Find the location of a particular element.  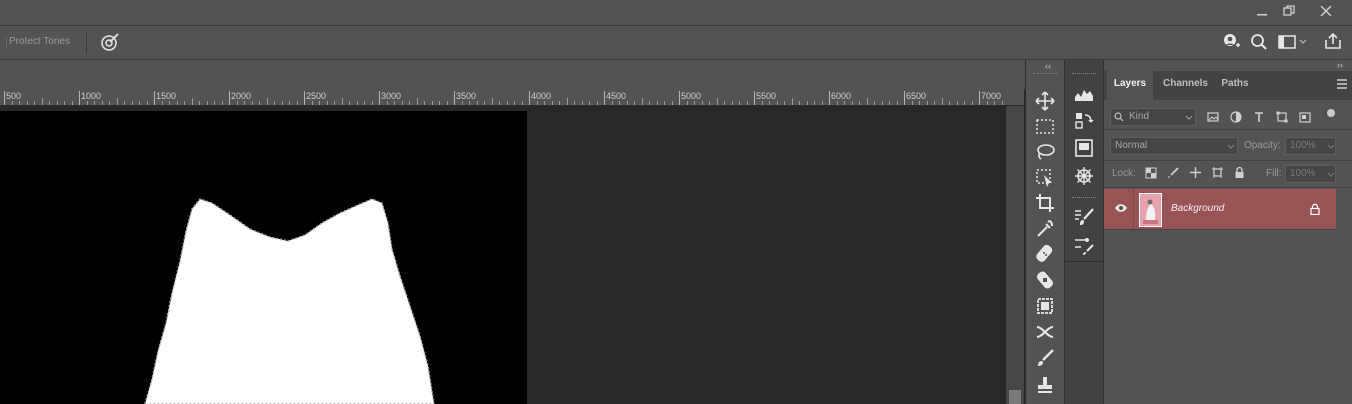

layer-thumbnail is located at coordinates (1150, 210).